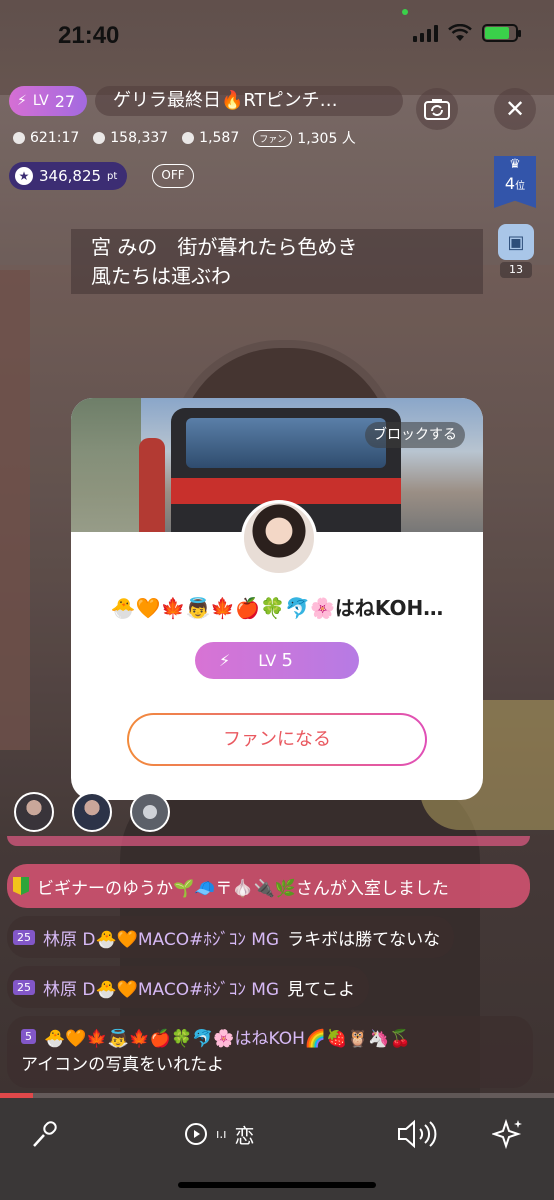 The height and width of the screenshot is (1200, 554). What do you see at coordinates (516, 270) in the screenshot?
I see `gift-count: 13` at bounding box center [516, 270].